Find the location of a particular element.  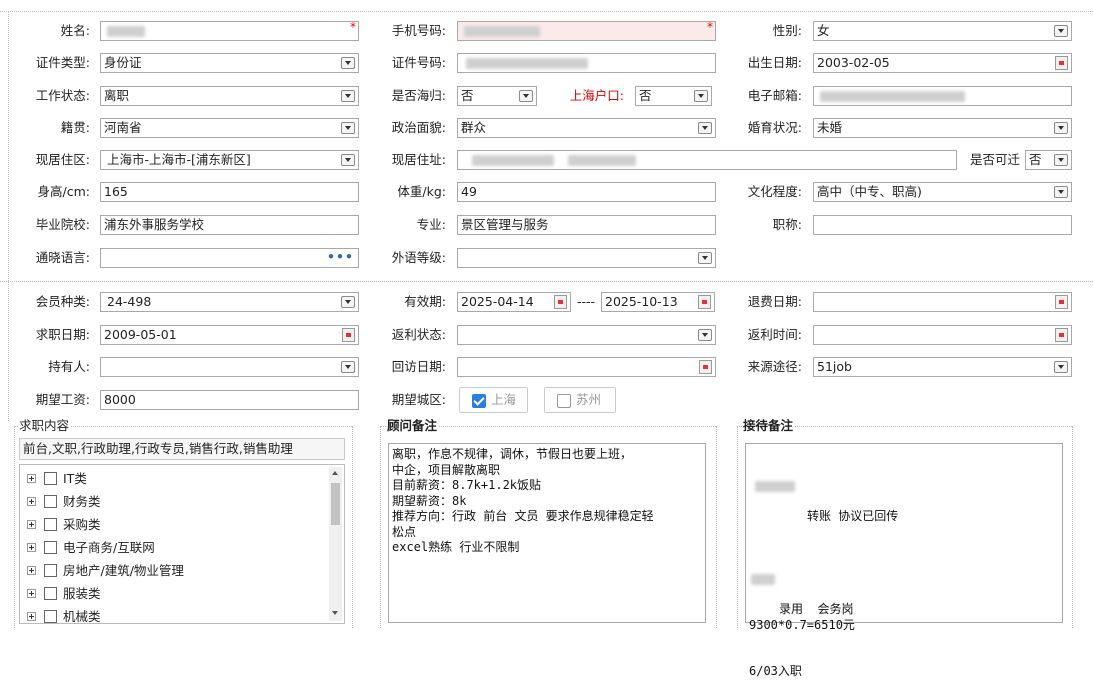

tree-item-label: 财务类 is located at coordinates (82, 501).